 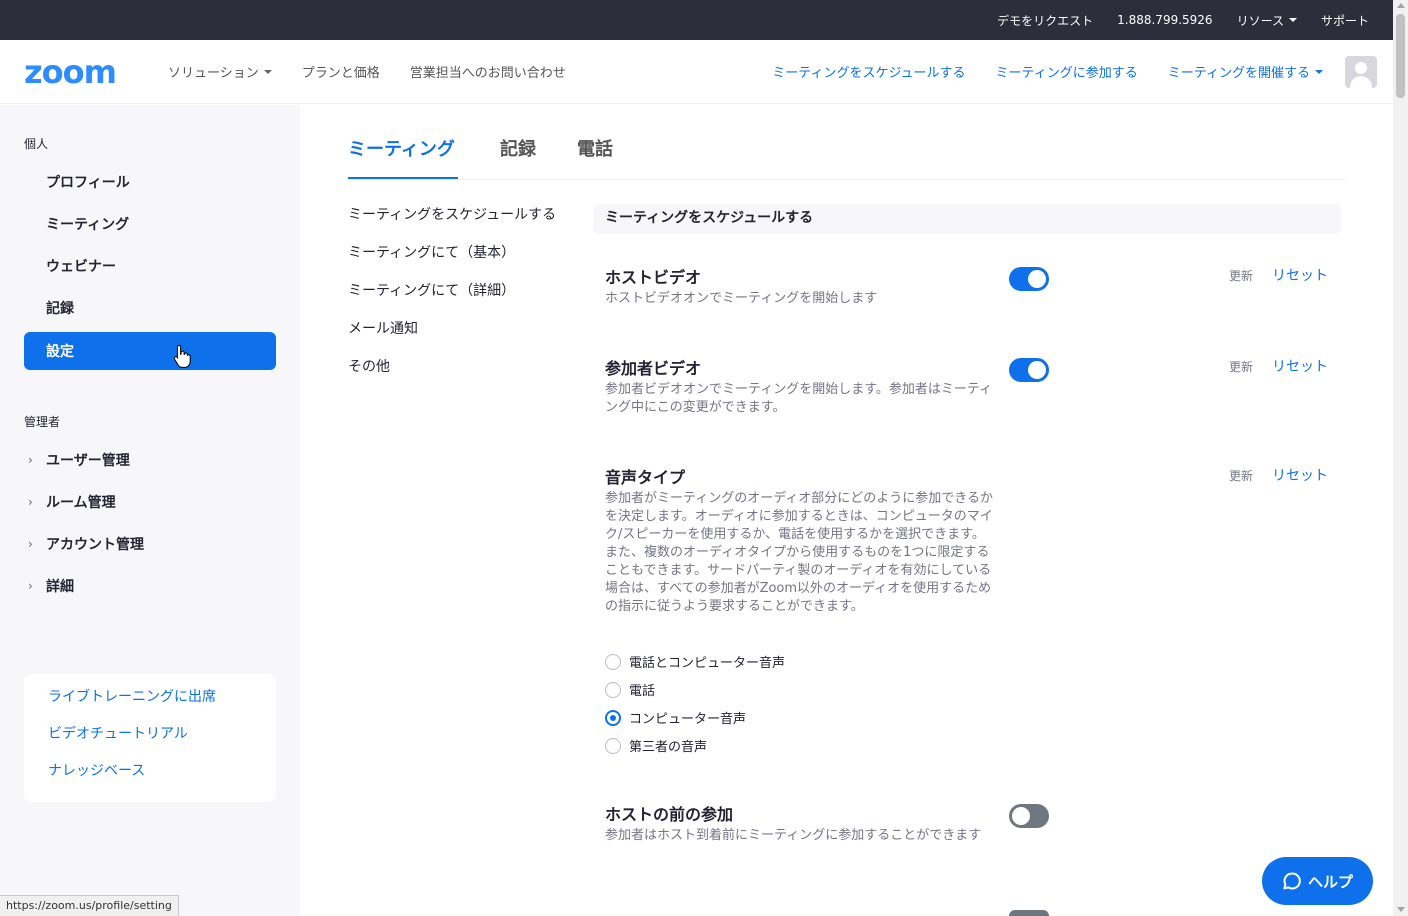 I want to click on radio-button-checked, so click(x=613, y=717).